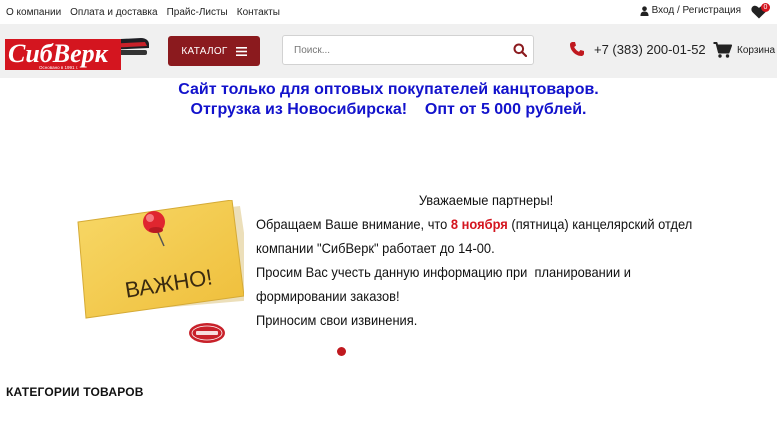  I want to click on categories-heading: КАТЕГОРИИ ТОВАРОВ, so click(75, 392).